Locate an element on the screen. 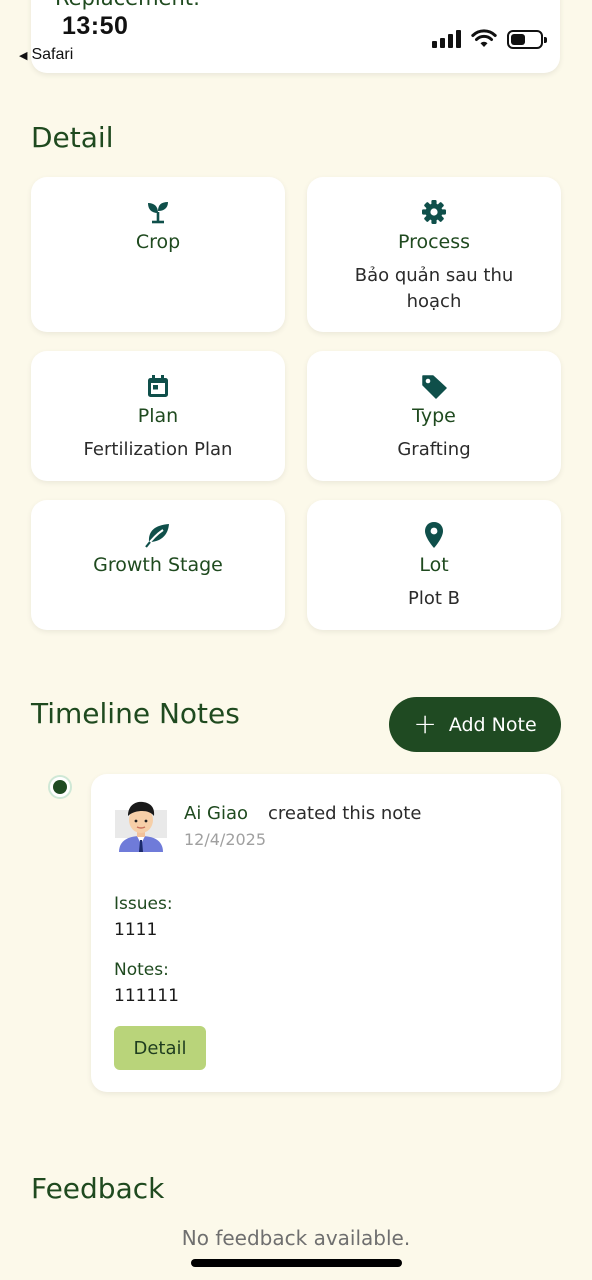  detail-card-growth-stage: Growth Stage is located at coordinates (158, 565).